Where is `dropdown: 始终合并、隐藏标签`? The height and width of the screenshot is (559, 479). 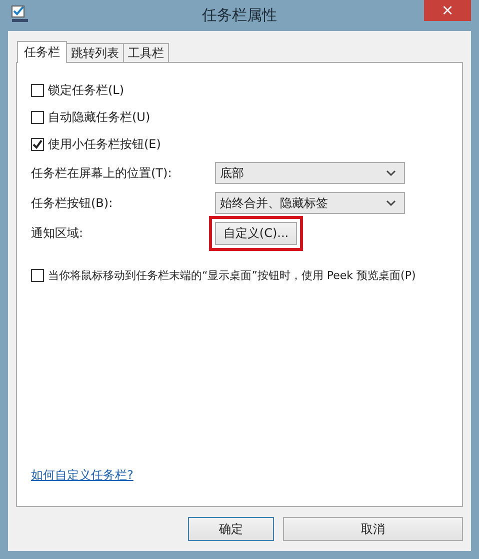
dropdown: 始终合并、隐藏标签 is located at coordinates (310, 203).